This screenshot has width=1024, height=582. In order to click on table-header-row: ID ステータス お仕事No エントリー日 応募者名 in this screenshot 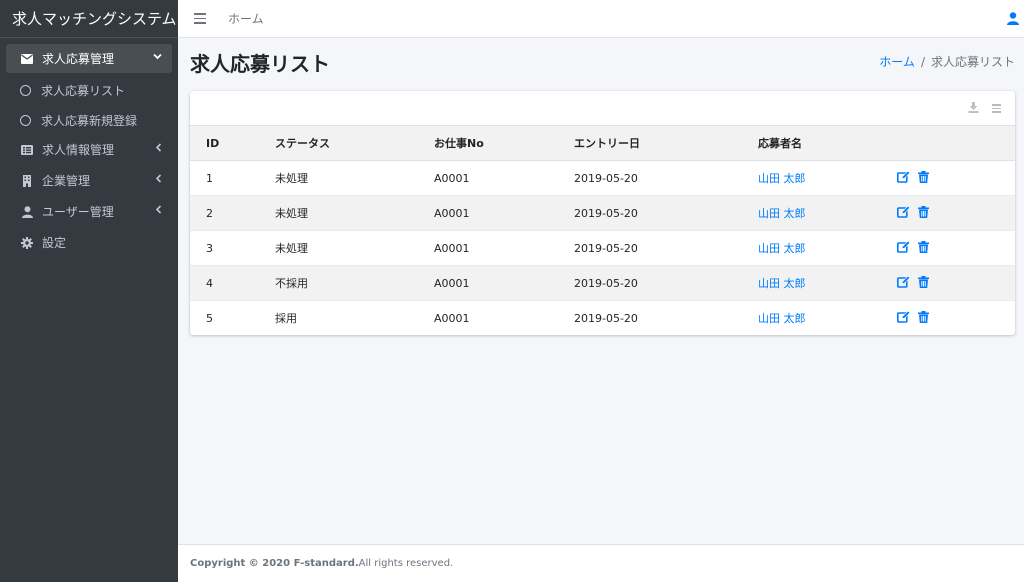, I will do `click(602, 143)`.